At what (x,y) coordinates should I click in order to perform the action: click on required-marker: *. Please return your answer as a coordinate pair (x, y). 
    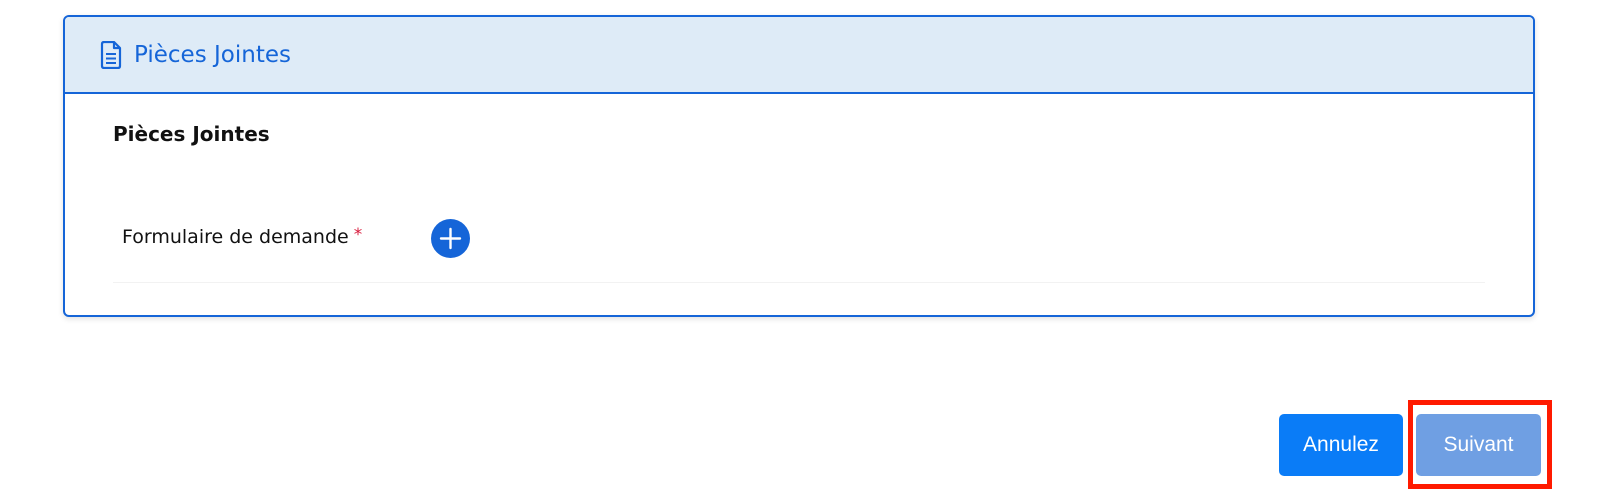
    Looking at the image, I should click on (358, 235).